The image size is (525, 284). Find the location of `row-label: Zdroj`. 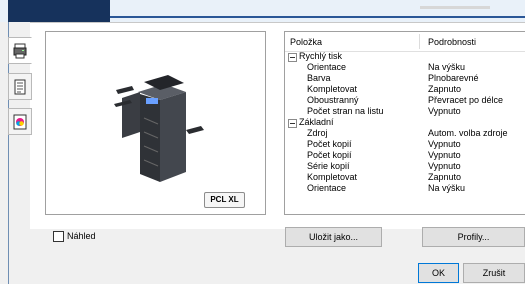

row-label: Zdroj is located at coordinates (317, 133).